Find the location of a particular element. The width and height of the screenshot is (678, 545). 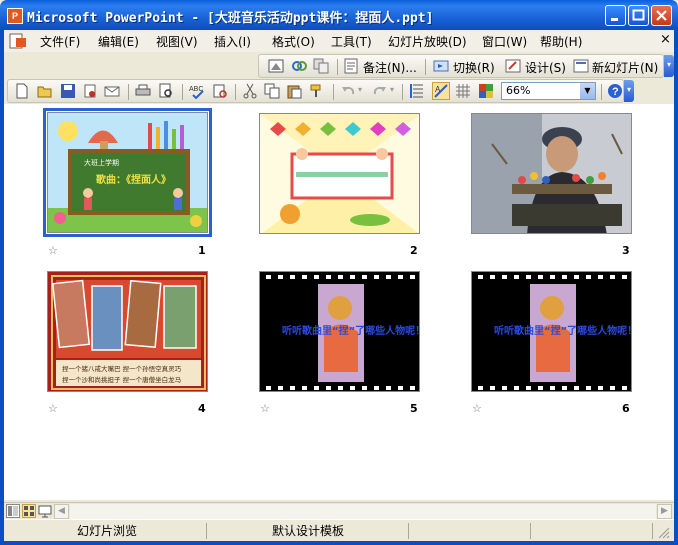

scroll-left-arrow-icon: ◀ is located at coordinates (61, 511).